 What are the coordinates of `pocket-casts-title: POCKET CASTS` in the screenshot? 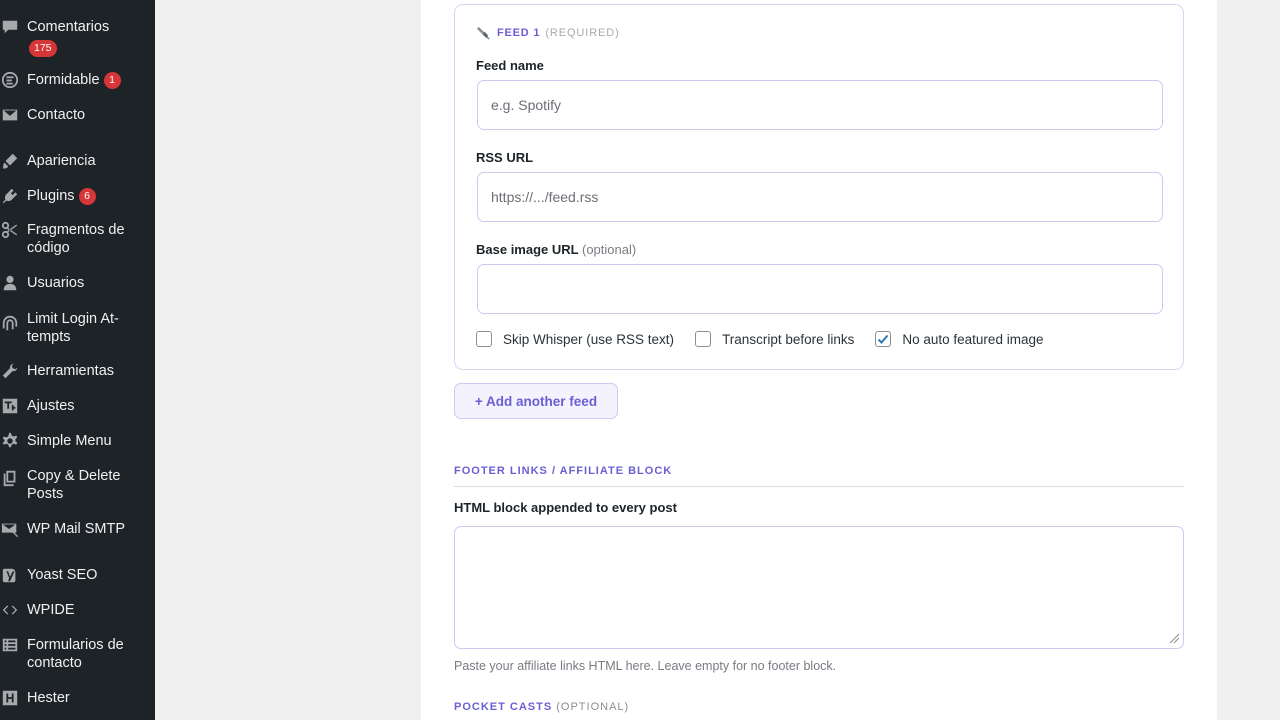 It's located at (503, 707).